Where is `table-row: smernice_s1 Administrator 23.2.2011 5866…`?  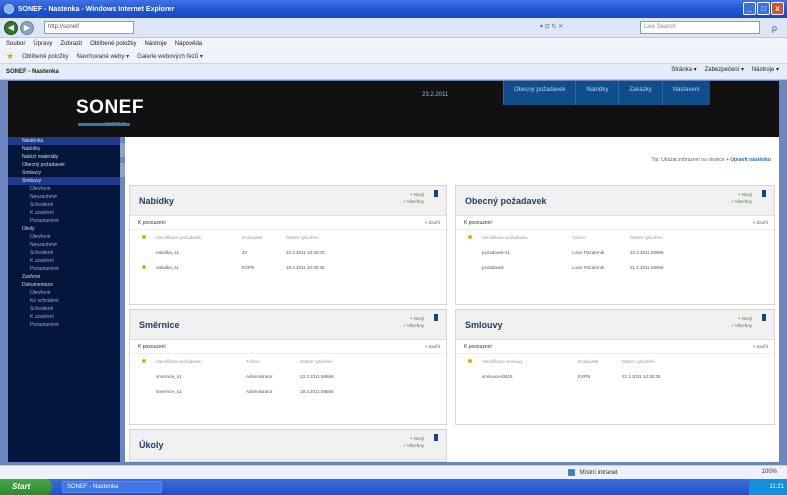 table-row: smernice_s1 Administrator 23.2.2011 5866… is located at coordinates (238, 376).